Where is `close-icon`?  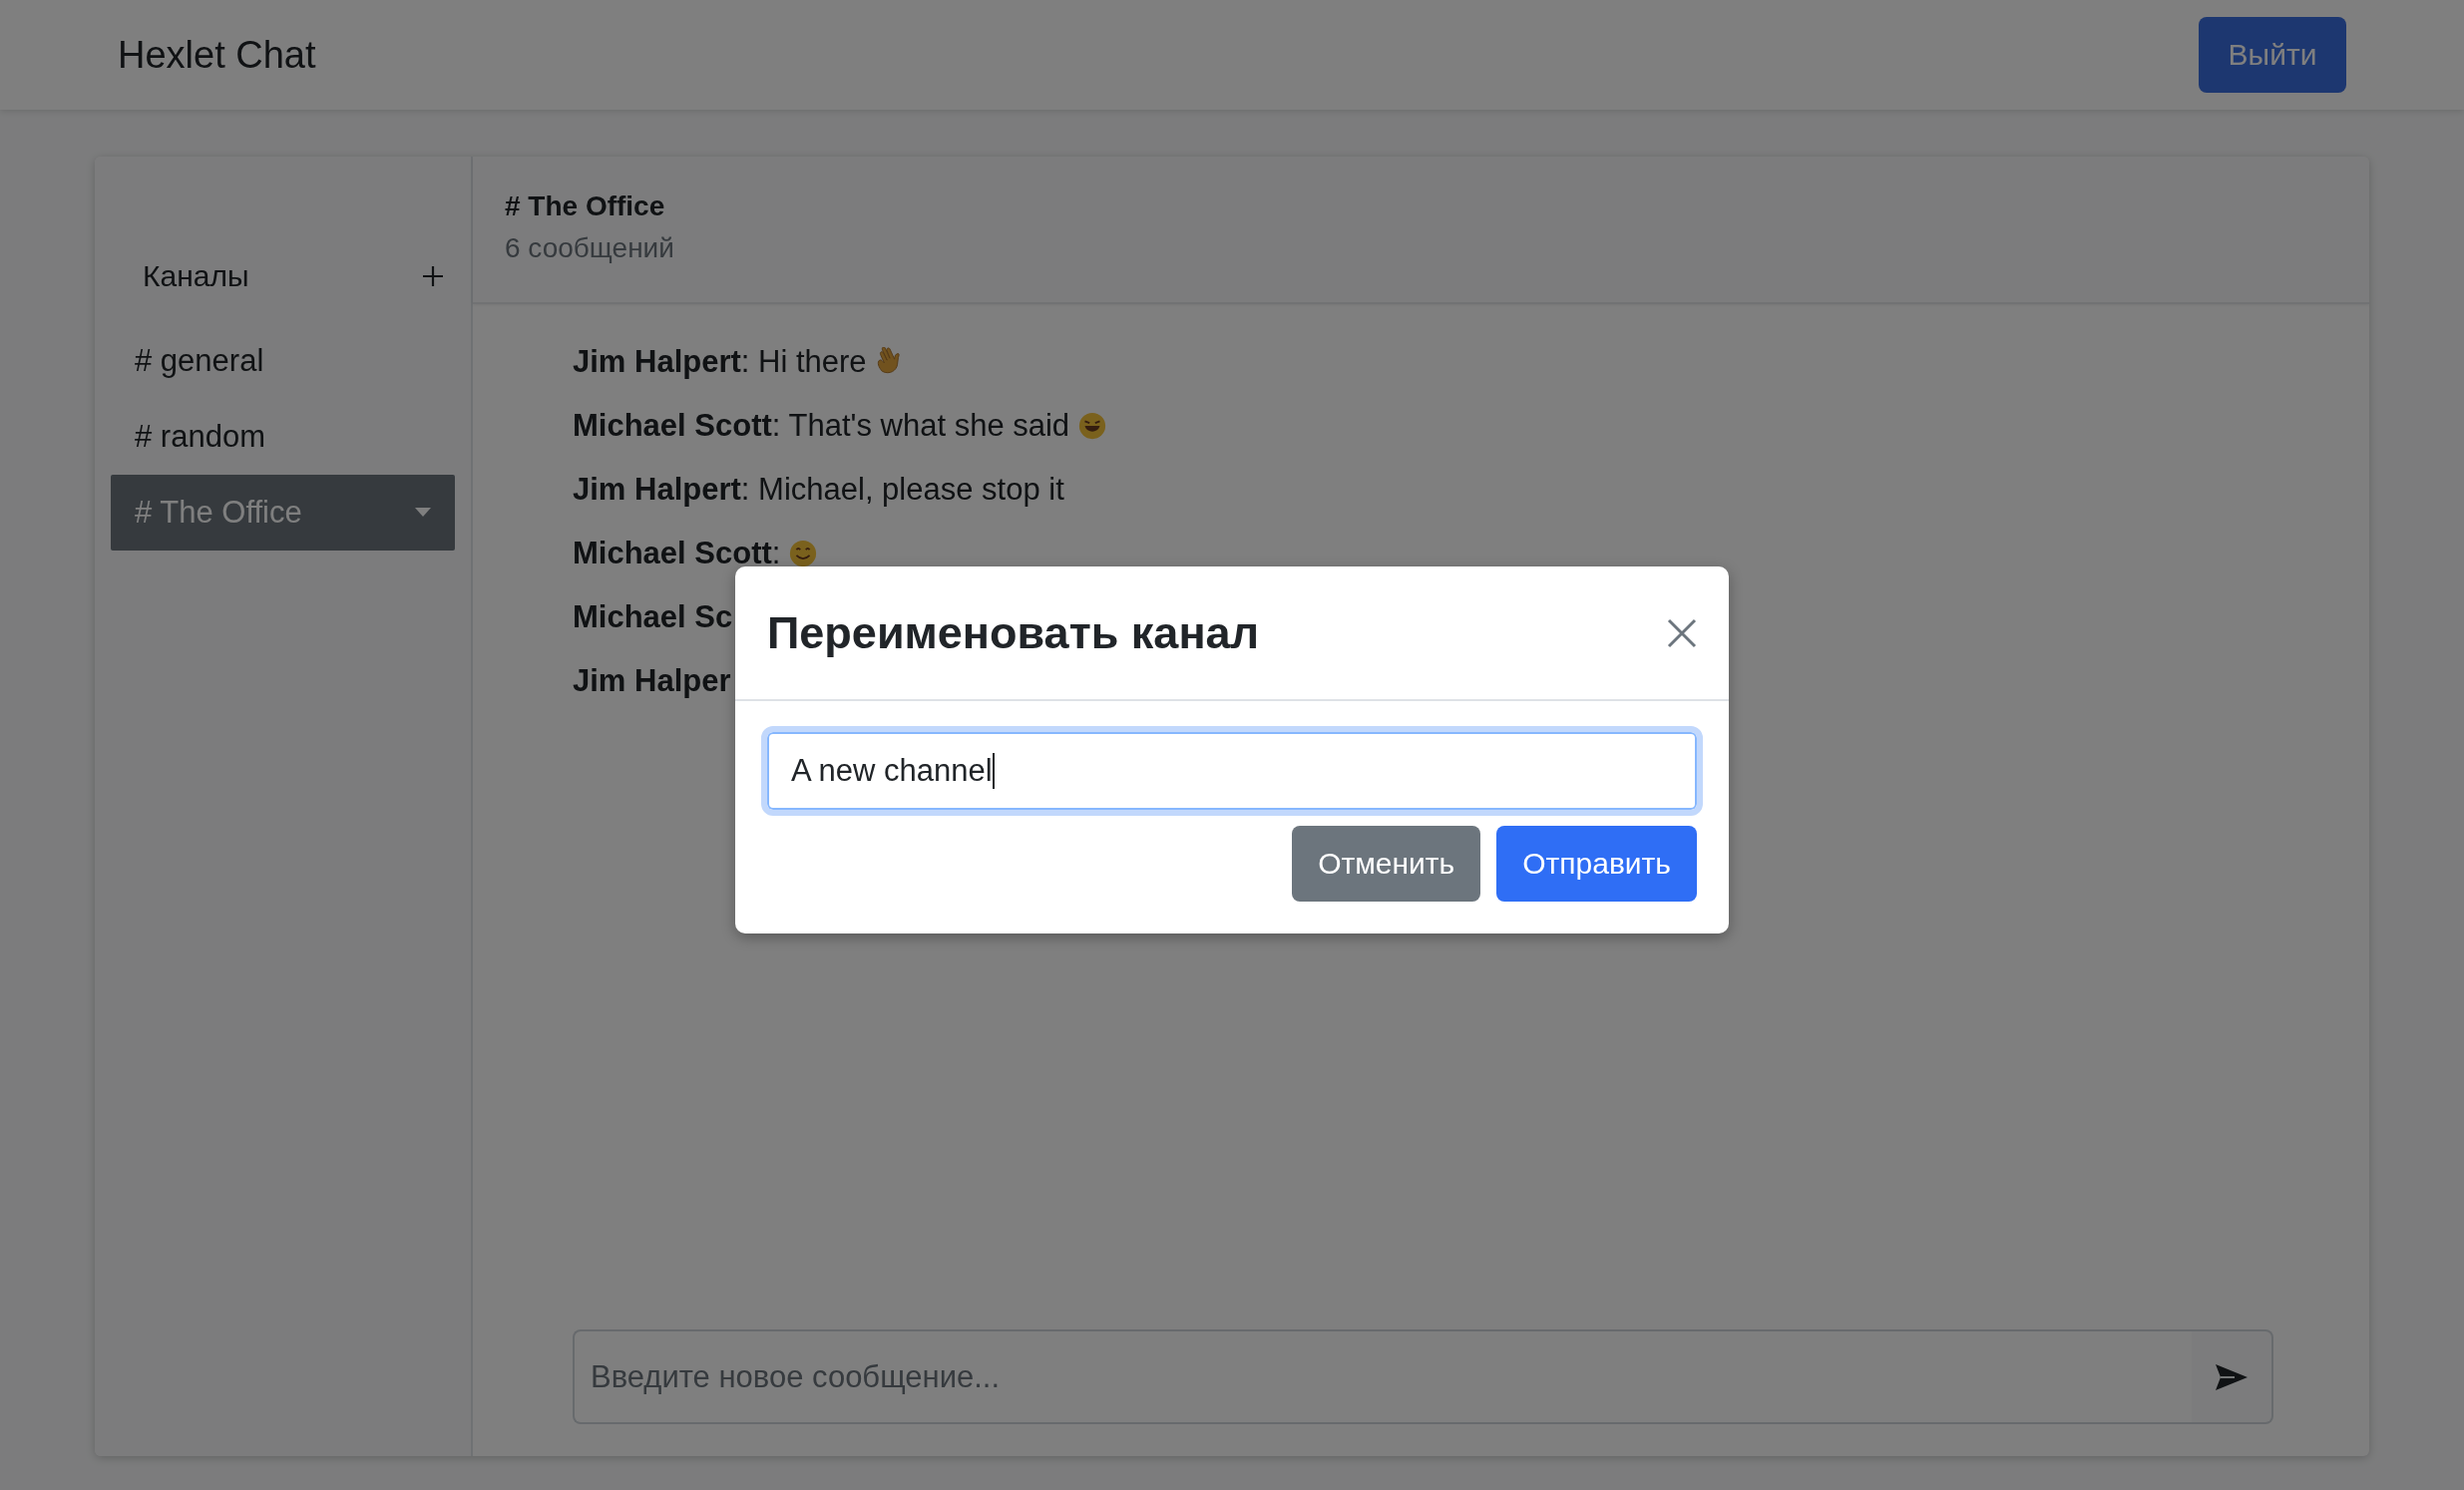
close-icon is located at coordinates (1682, 632).